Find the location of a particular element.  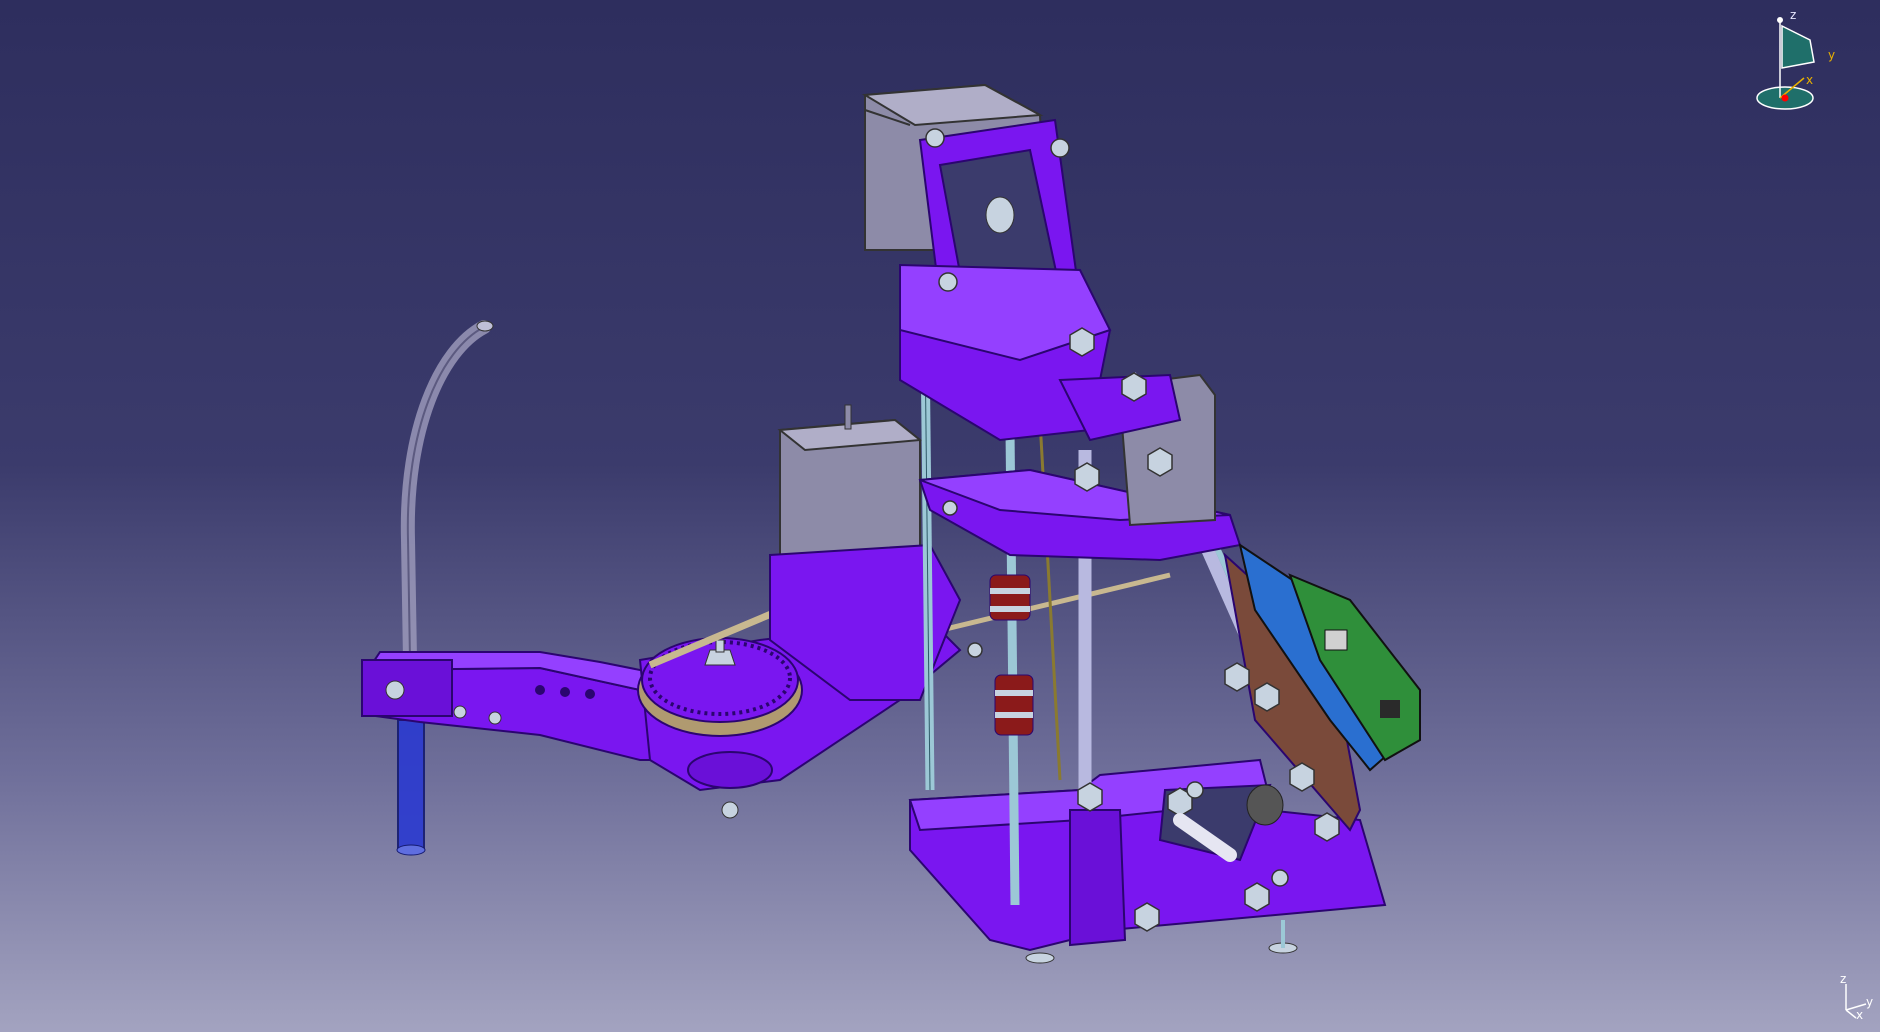

compass-x-label: x is located at coordinates (1809, 80).